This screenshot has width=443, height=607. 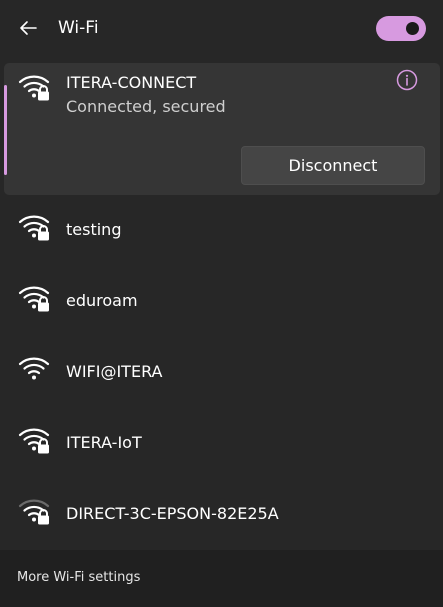 I want to click on network-name: eduroam, so click(x=102, y=300).